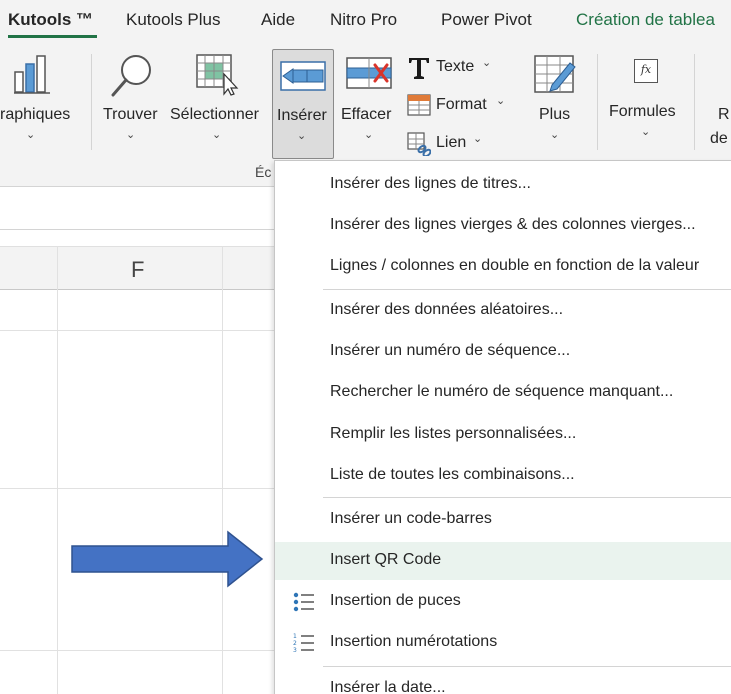  Describe the element at coordinates (295, 643) in the screenshot. I see `svg-text: 2` at that location.